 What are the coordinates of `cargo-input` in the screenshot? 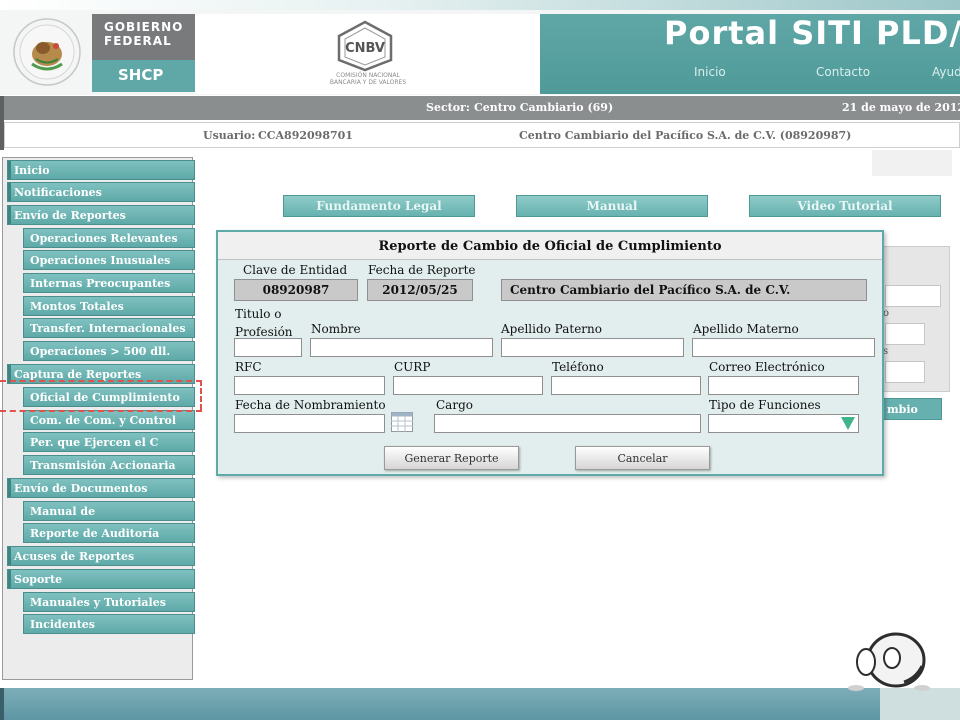 It's located at (567, 423).